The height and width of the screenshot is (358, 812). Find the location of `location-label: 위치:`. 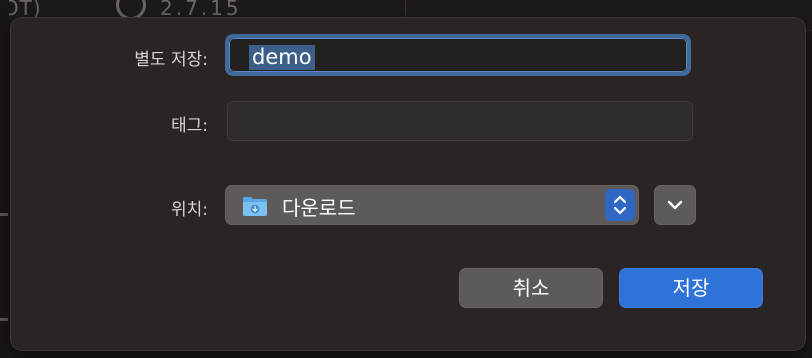

location-label: 위치: is located at coordinates (189, 210).